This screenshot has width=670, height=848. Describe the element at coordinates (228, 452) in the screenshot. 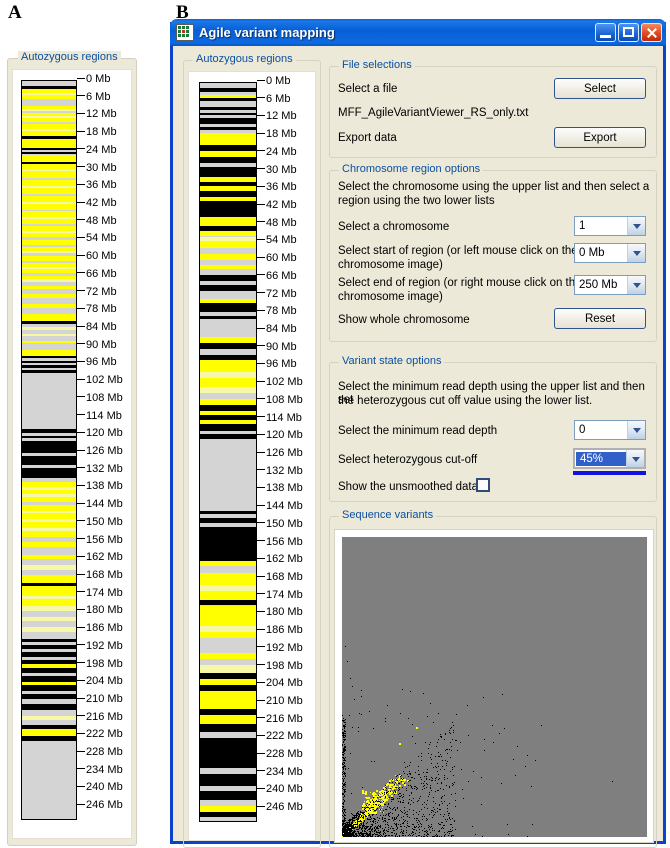

I see `chromosome-ideogram-b` at that location.